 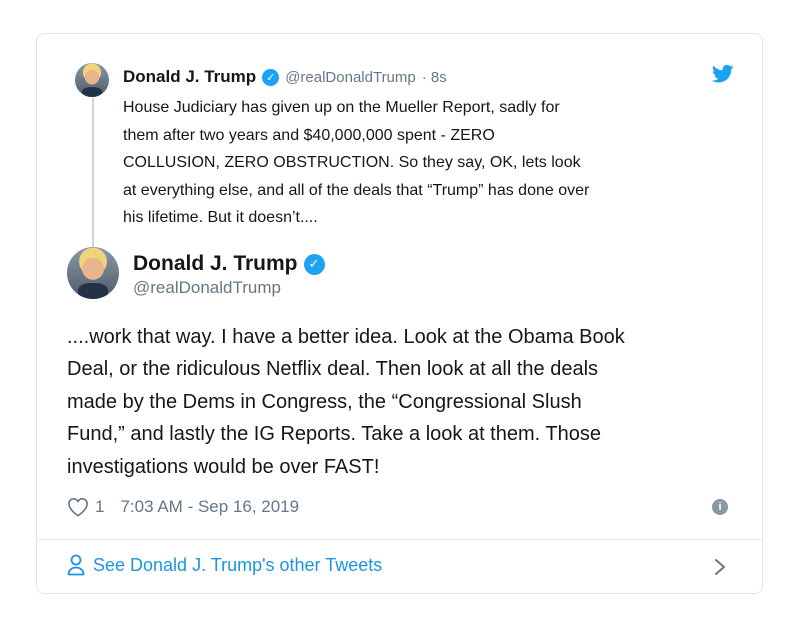 What do you see at coordinates (207, 288) in the screenshot?
I see `main-author-handle: @realDonaldTrump` at bounding box center [207, 288].